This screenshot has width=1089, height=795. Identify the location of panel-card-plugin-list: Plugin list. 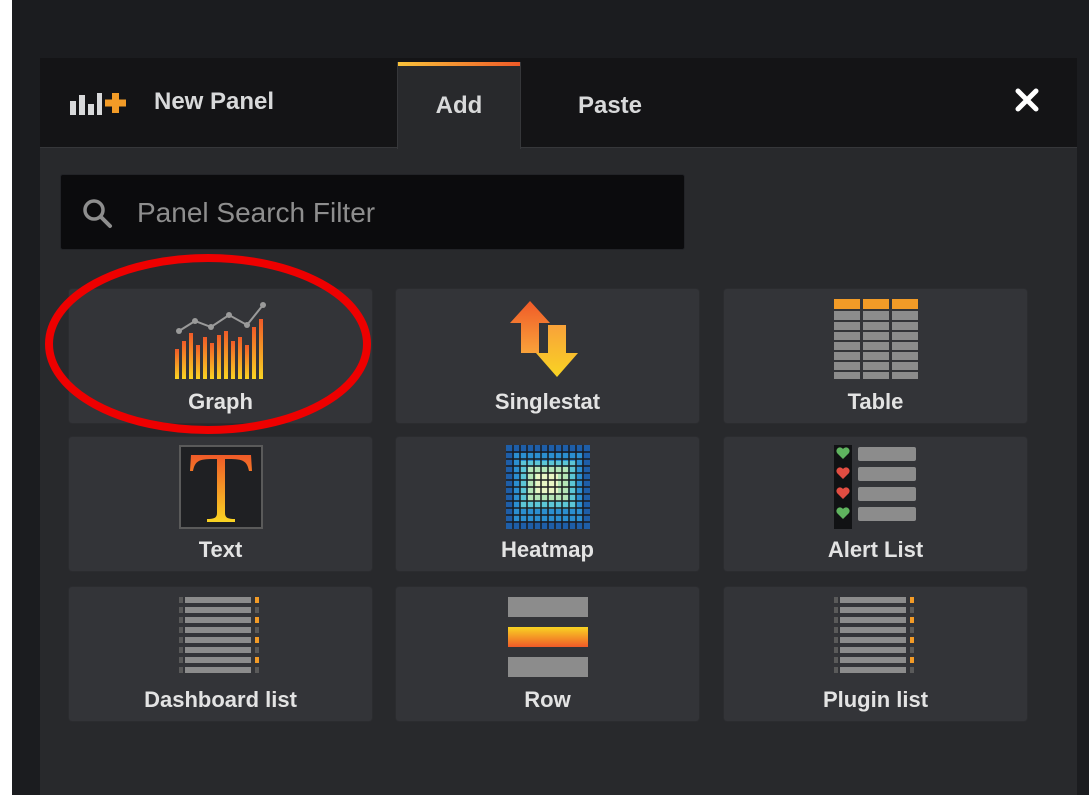
(875, 654).